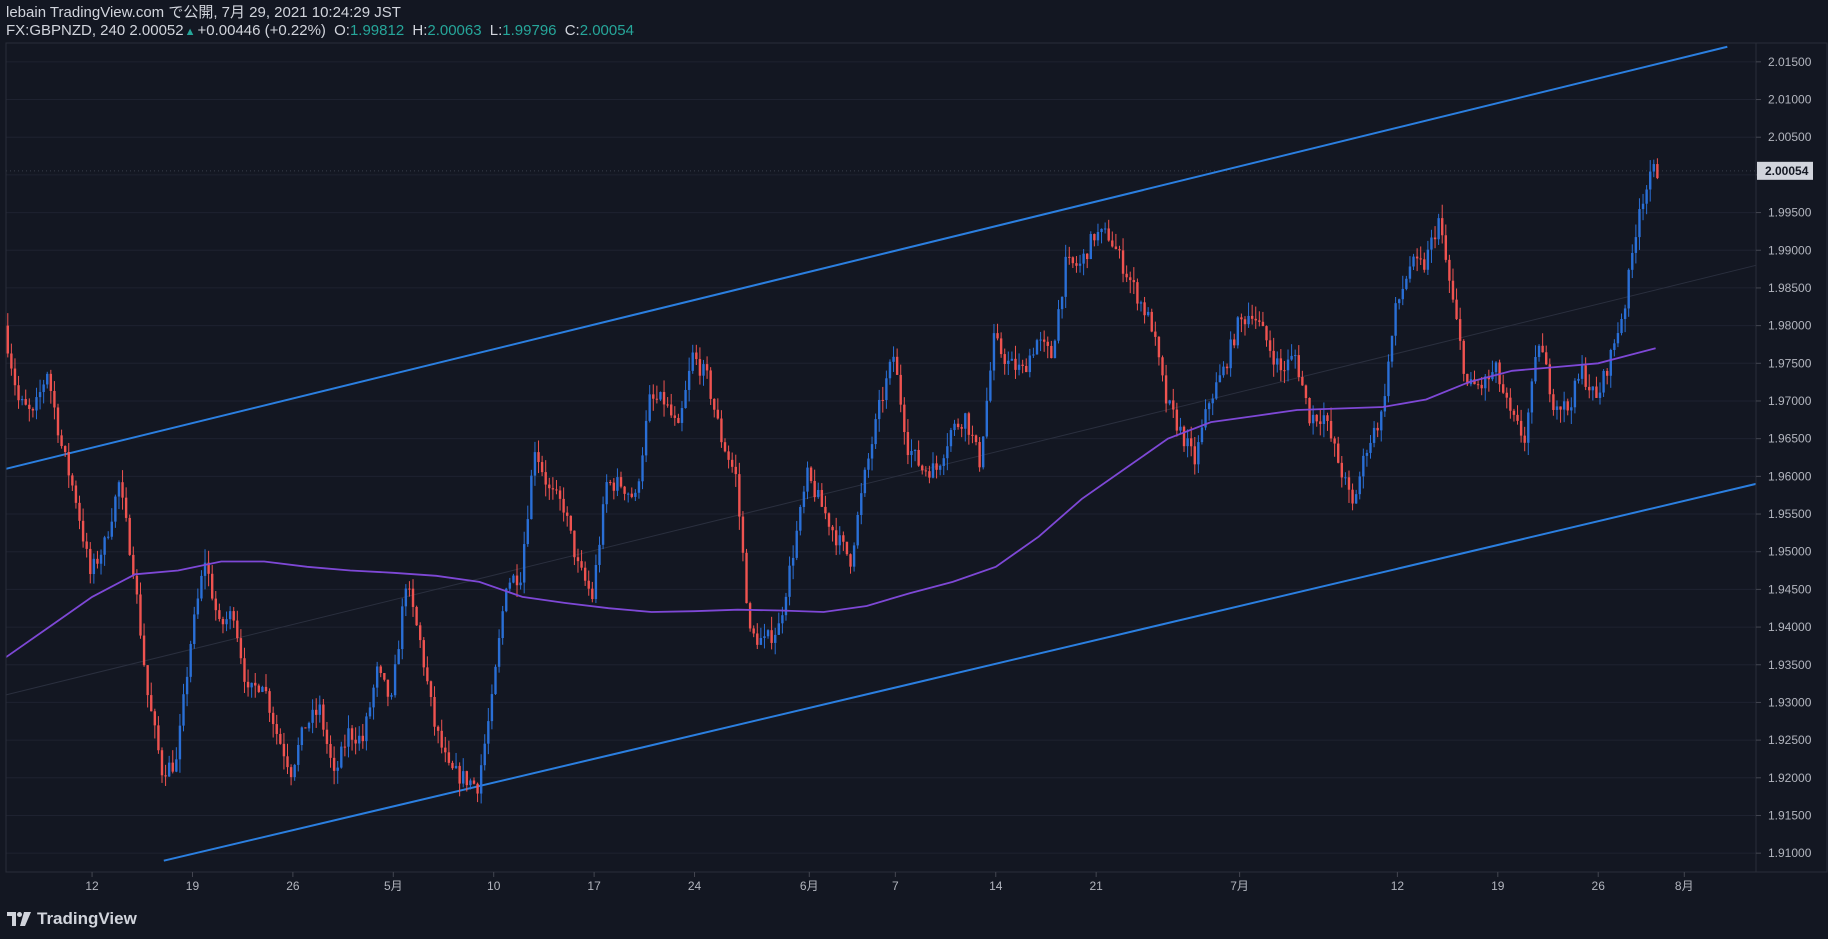 This screenshot has height=939, width=1828. Describe the element at coordinates (1790, 702) in the screenshot. I see `price-tick-label: 1.93000` at that location.